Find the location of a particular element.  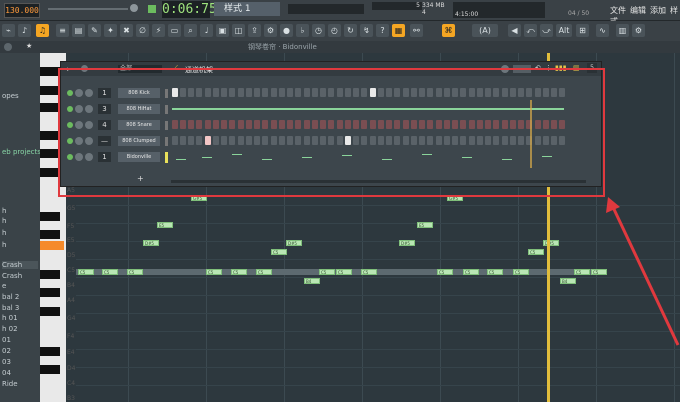

undo-icon: ⤺ is located at coordinates (530, 30).